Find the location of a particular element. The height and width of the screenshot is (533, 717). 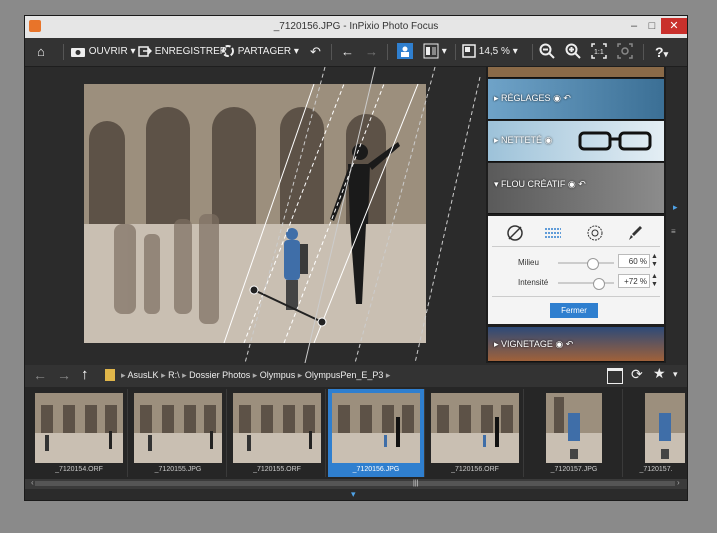

zoom-out-icon is located at coordinates (547, 51).